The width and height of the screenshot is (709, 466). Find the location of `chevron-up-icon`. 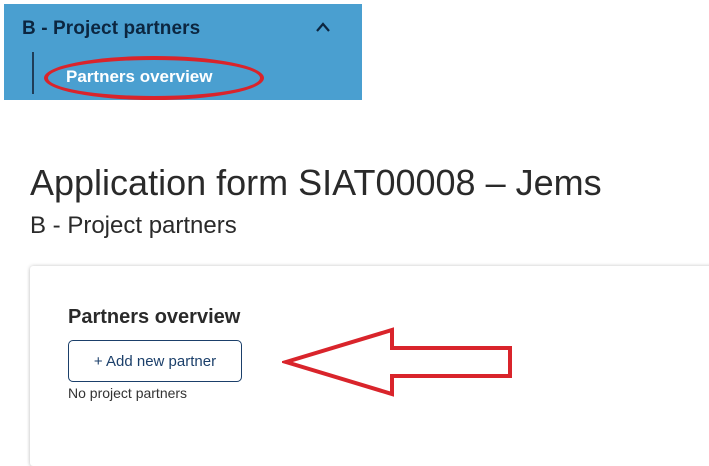

chevron-up-icon is located at coordinates (323, 27).